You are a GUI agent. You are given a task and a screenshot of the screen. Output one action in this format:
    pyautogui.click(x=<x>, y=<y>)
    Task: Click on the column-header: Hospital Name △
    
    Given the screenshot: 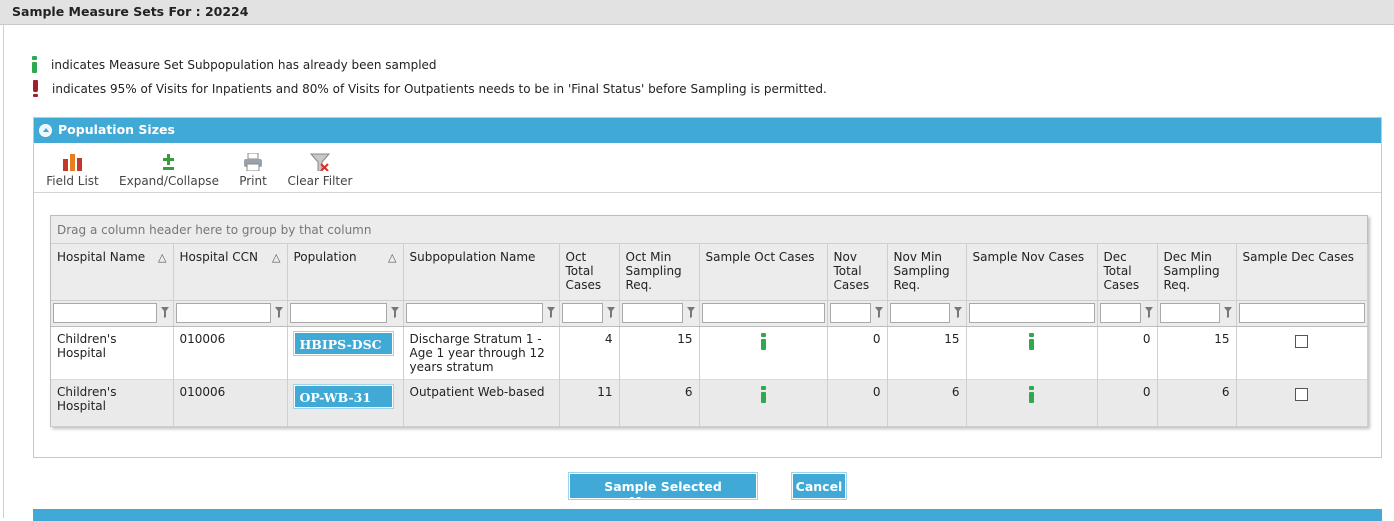 What is the action you would take?
    pyautogui.click(x=112, y=272)
    